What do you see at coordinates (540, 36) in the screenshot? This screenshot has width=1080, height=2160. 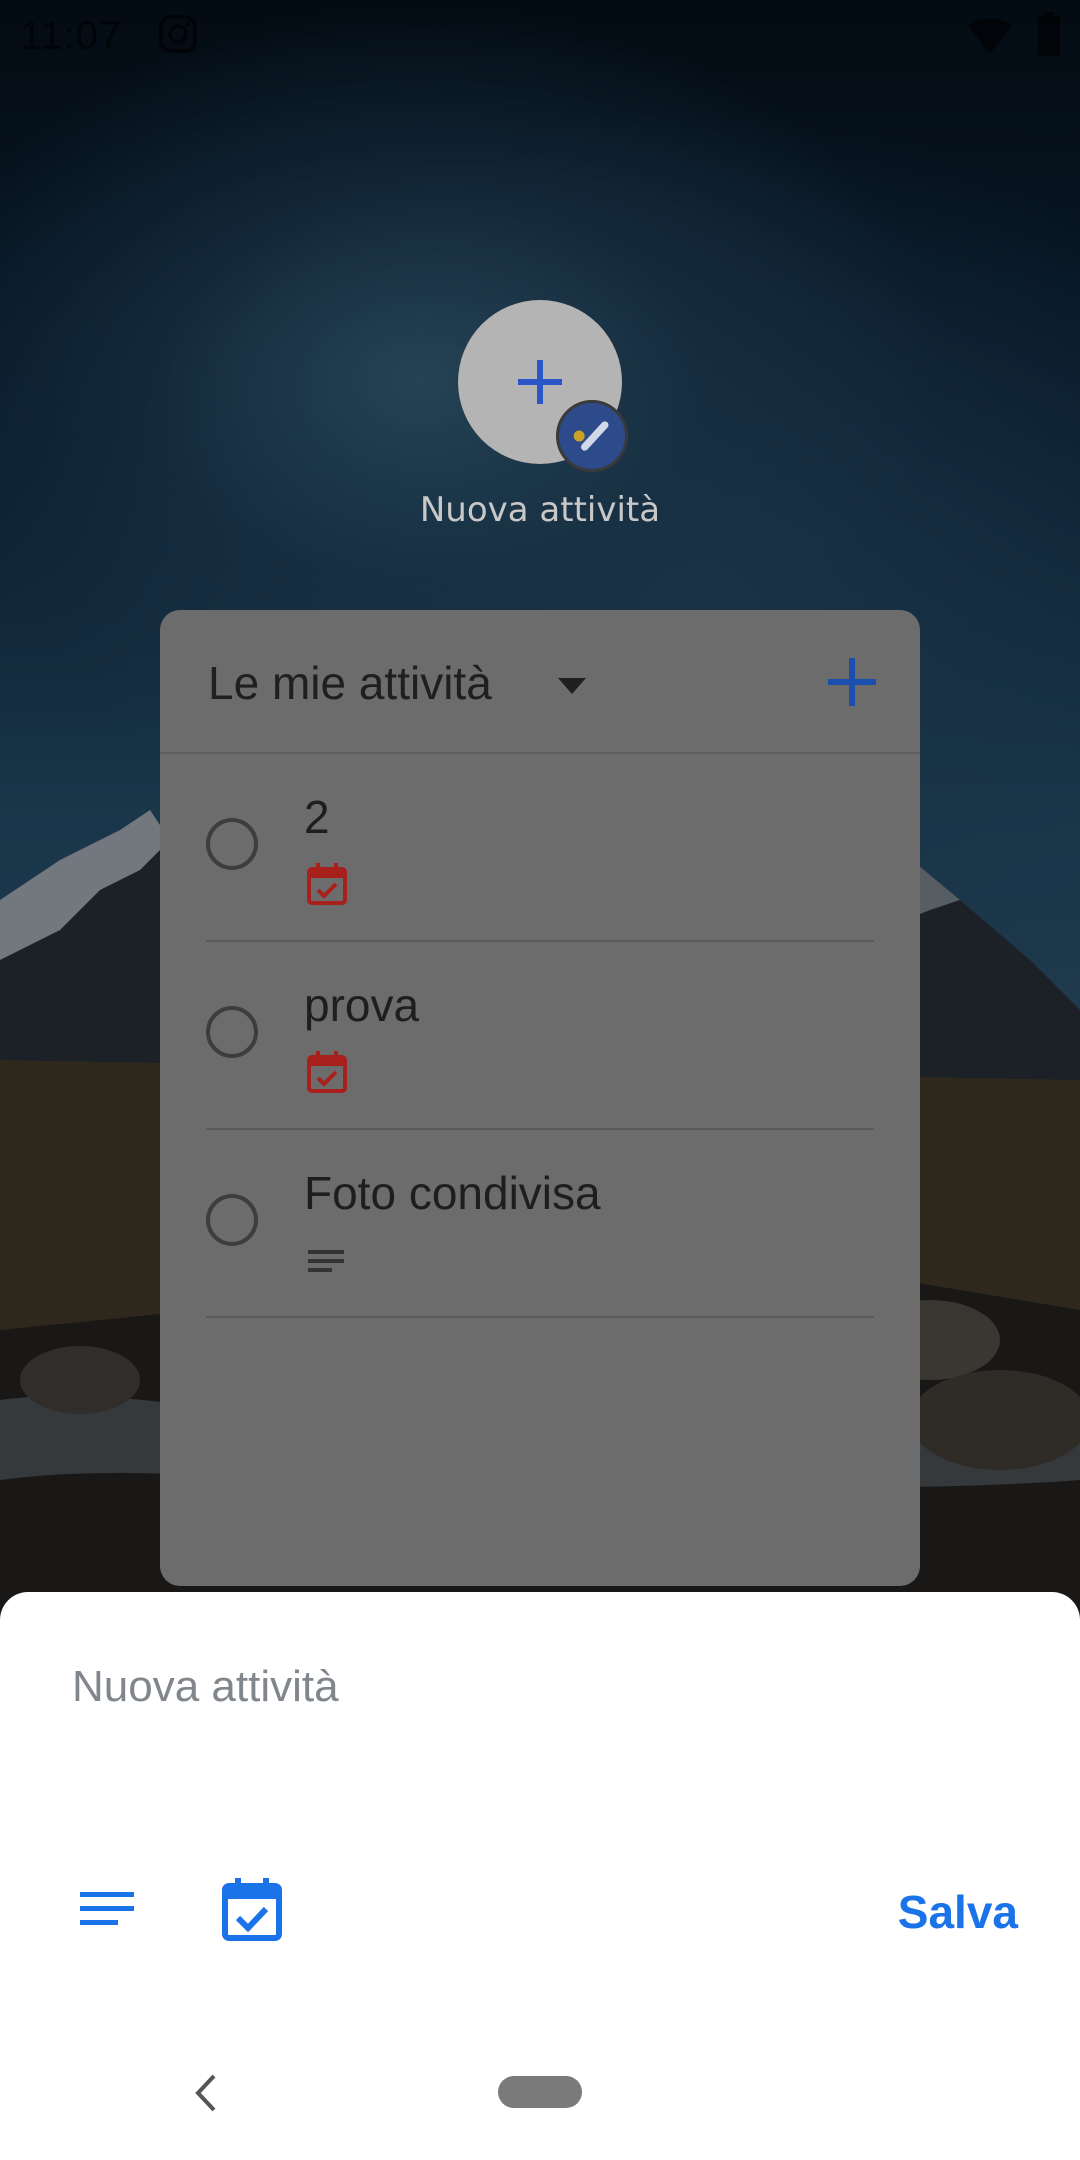 I see `status-bar: 11:07` at bounding box center [540, 36].